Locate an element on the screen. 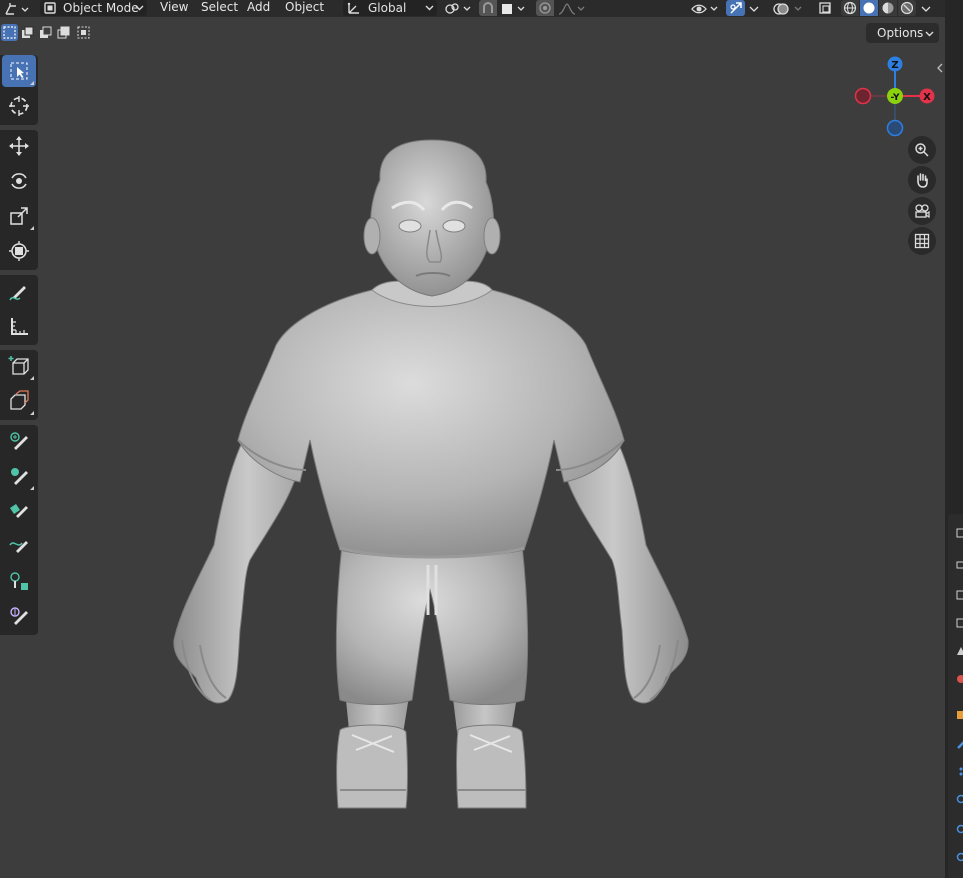  gizmo-dropdown is located at coordinates (754, 8).